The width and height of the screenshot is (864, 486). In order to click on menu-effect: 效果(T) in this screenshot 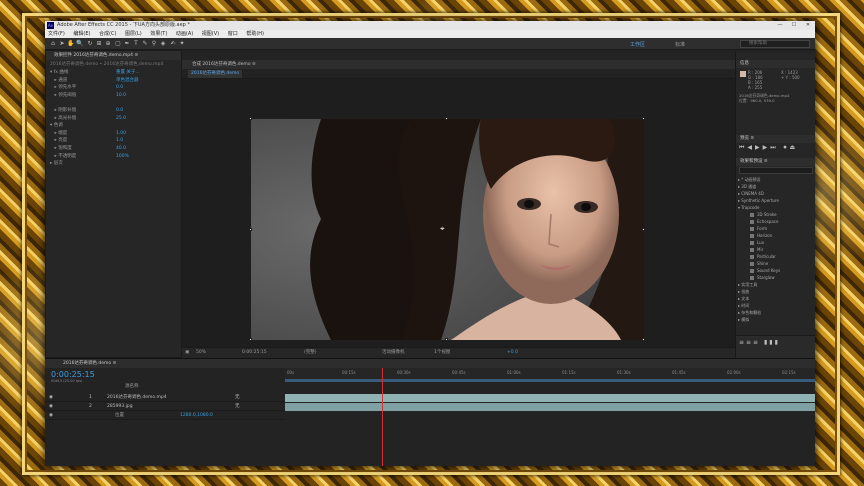, I will do `click(158, 34)`.